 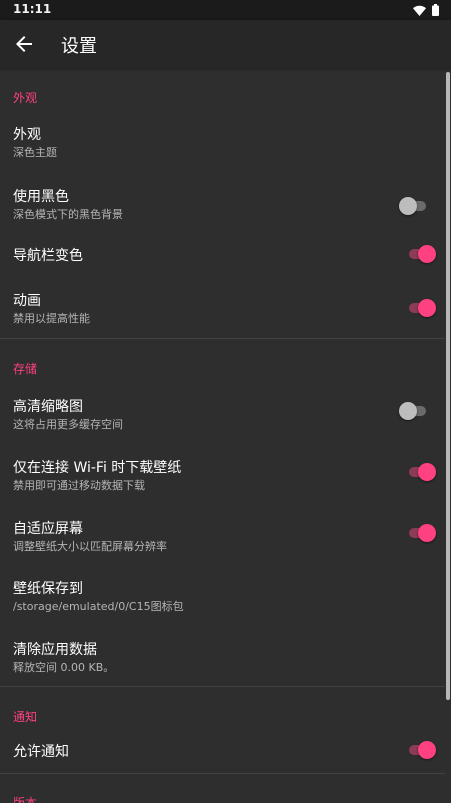 I want to click on adaptive-screen-toggle, so click(x=421, y=533).